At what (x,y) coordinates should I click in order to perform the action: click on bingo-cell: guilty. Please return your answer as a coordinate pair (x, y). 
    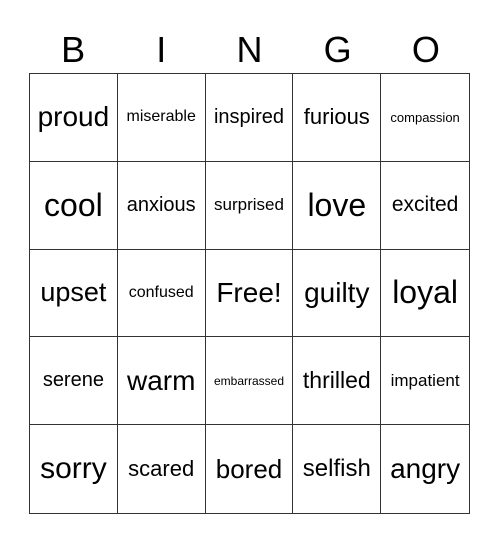
    Looking at the image, I should click on (337, 293).